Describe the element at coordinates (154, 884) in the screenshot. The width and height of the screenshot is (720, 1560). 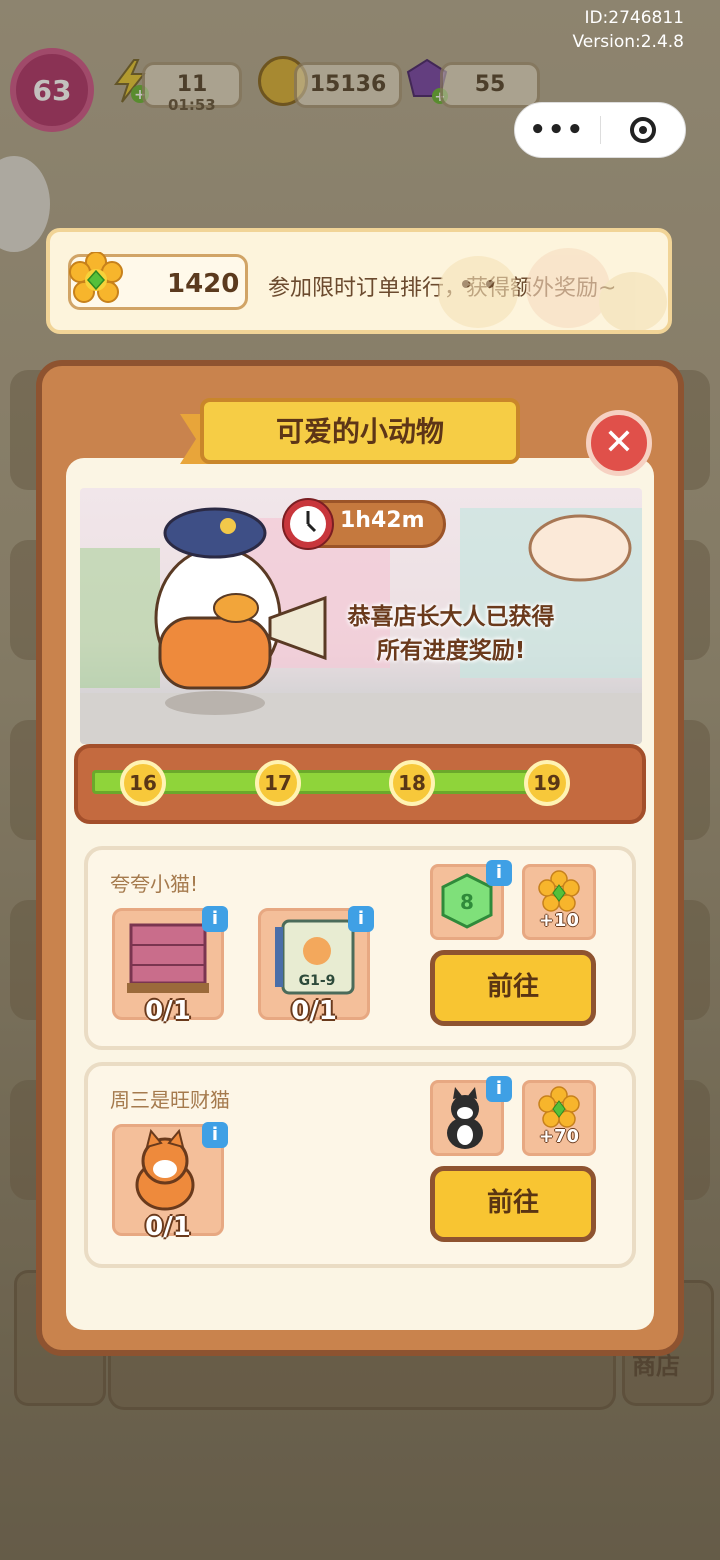
I see `task-title: 夸夸小猫!` at that location.